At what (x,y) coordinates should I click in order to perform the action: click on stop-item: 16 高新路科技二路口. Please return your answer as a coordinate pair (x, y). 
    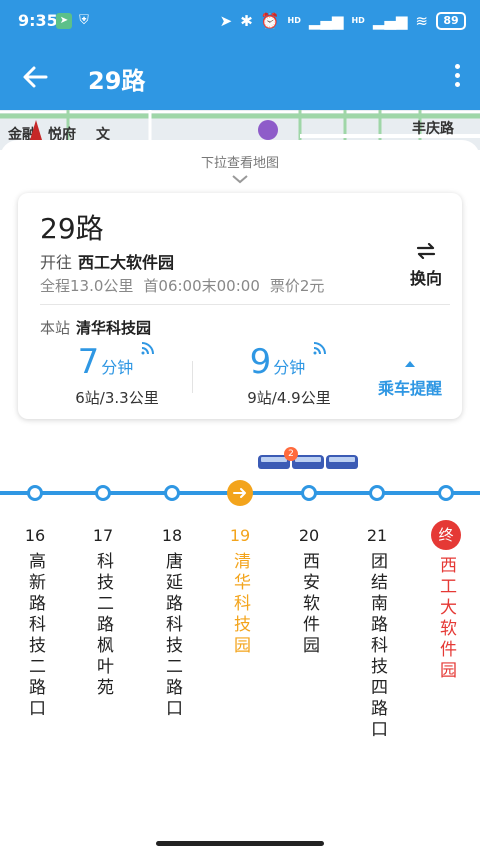
    Looking at the image, I should click on (35, 623).